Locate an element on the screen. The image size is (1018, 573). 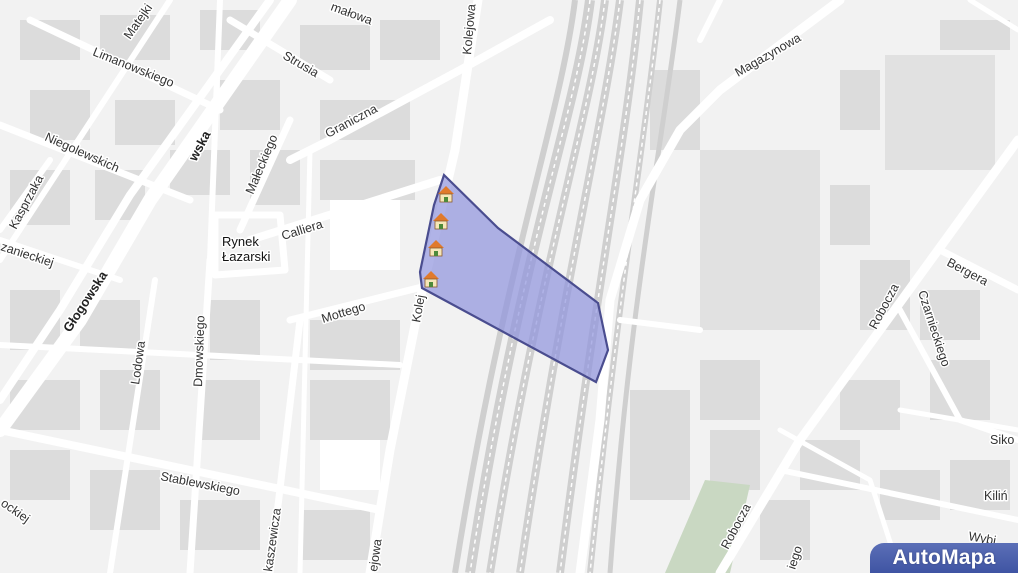
street-label-kaszewicza: kaszewicza is located at coordinates (272, 539).